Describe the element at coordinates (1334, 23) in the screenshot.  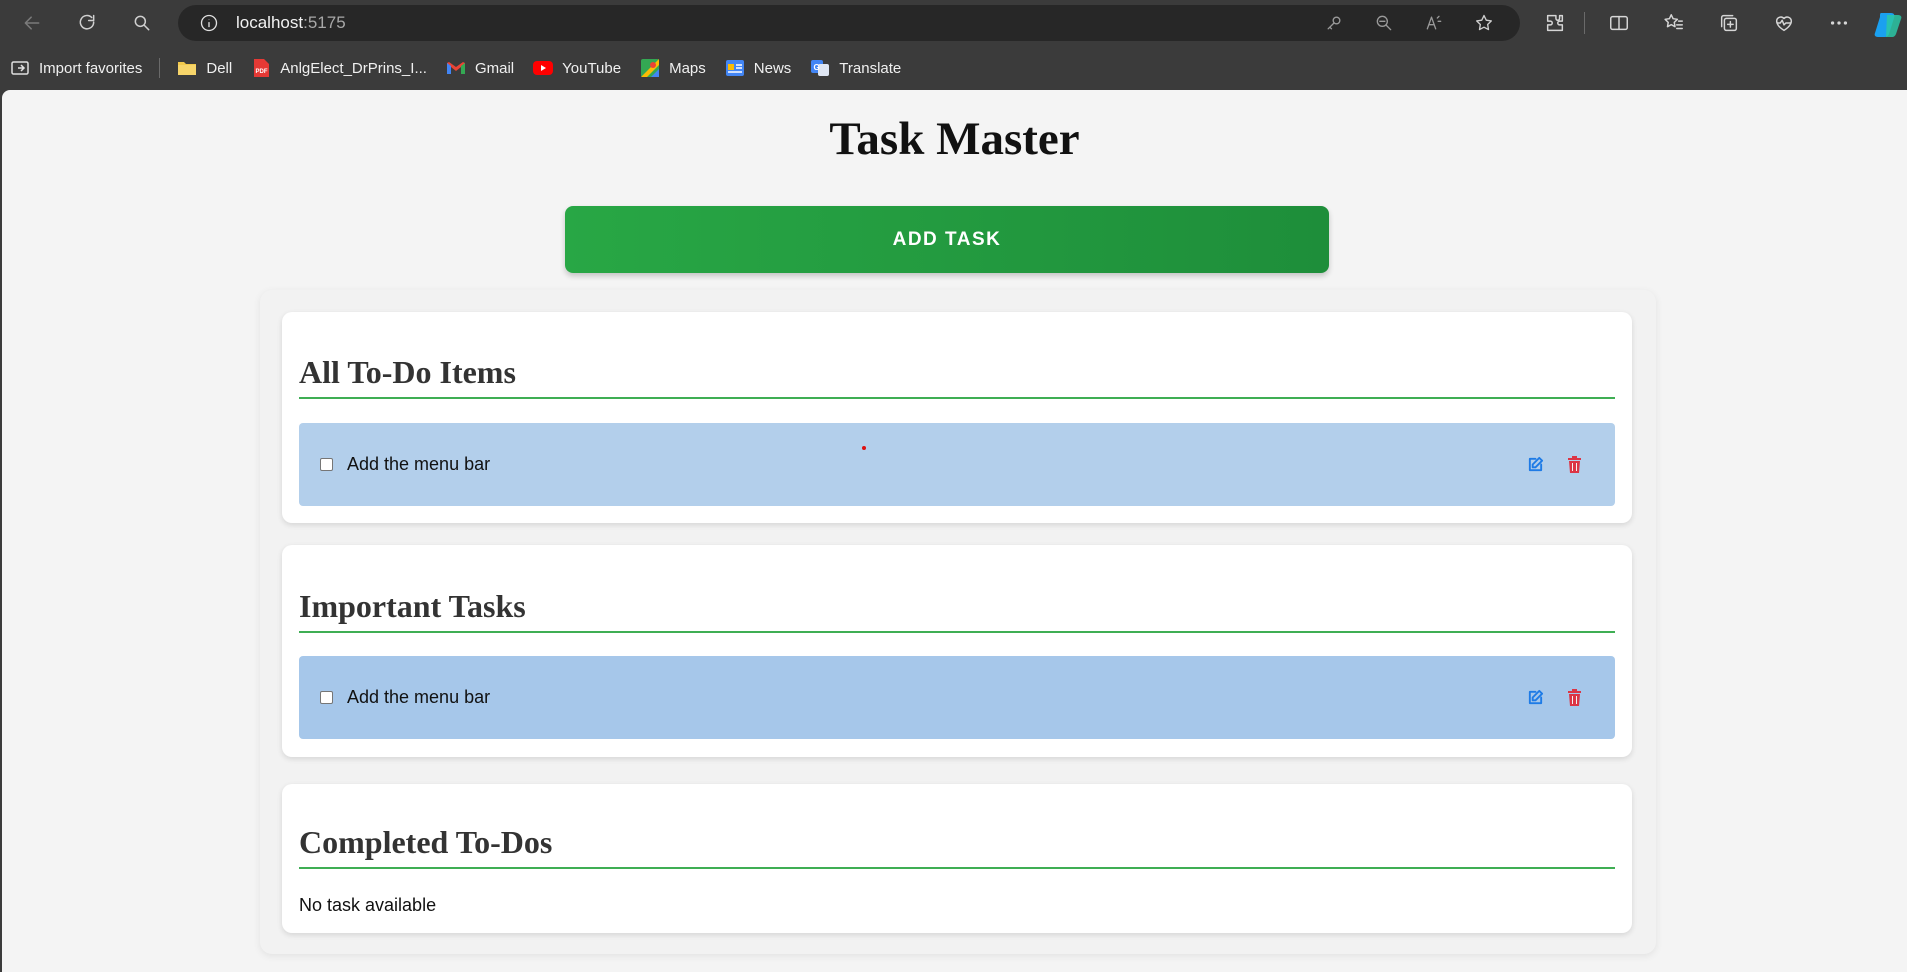
I see `password-key-icon` at that location.